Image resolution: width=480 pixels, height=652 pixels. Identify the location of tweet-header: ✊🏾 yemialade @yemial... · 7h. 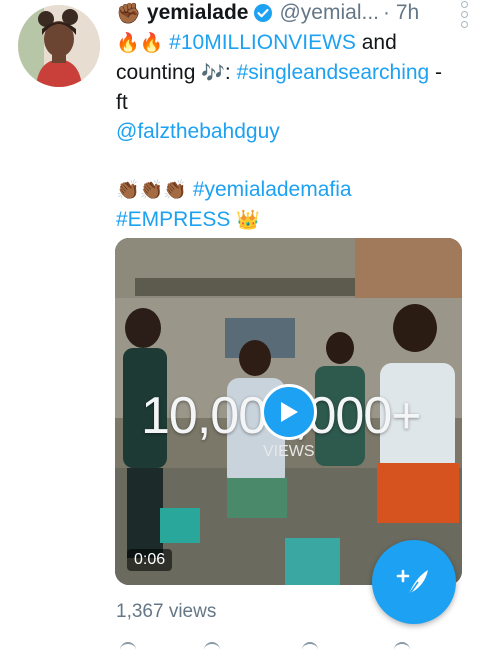
(288, 13).